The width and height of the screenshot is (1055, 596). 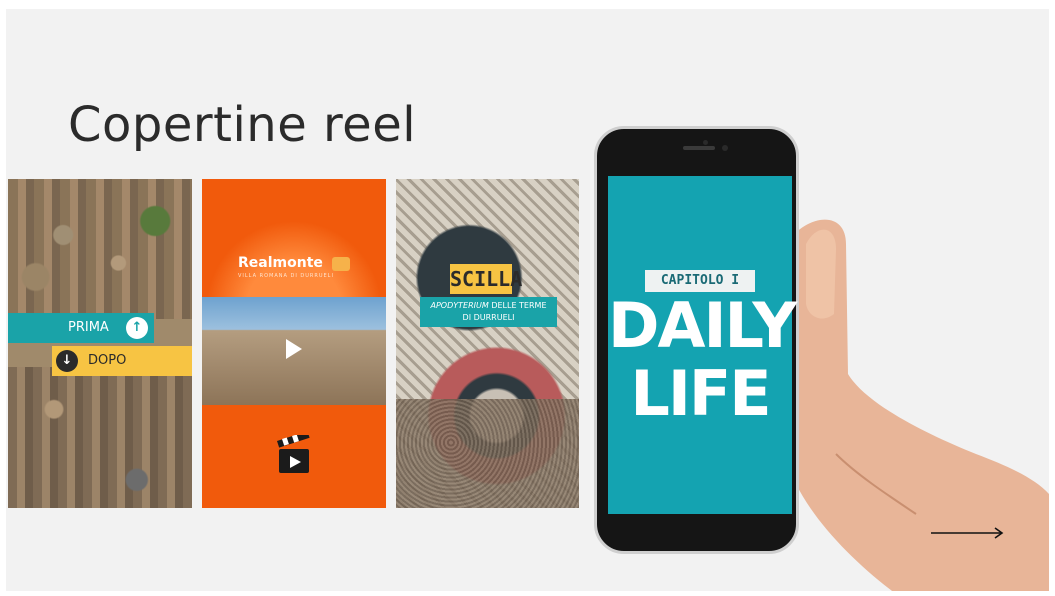 I want to click on prima-label: PRIMA, so click(x=88, y=327).